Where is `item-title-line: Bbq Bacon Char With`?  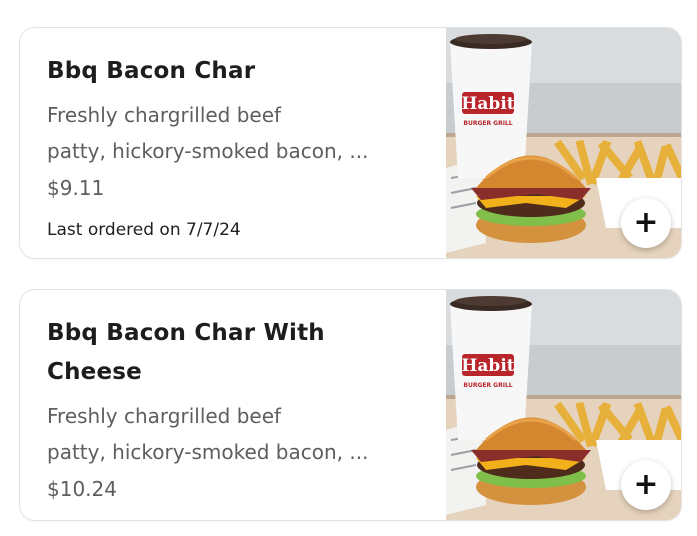
item-title-line: Bbq Bacon Char With is located at coordinates (186, 333).